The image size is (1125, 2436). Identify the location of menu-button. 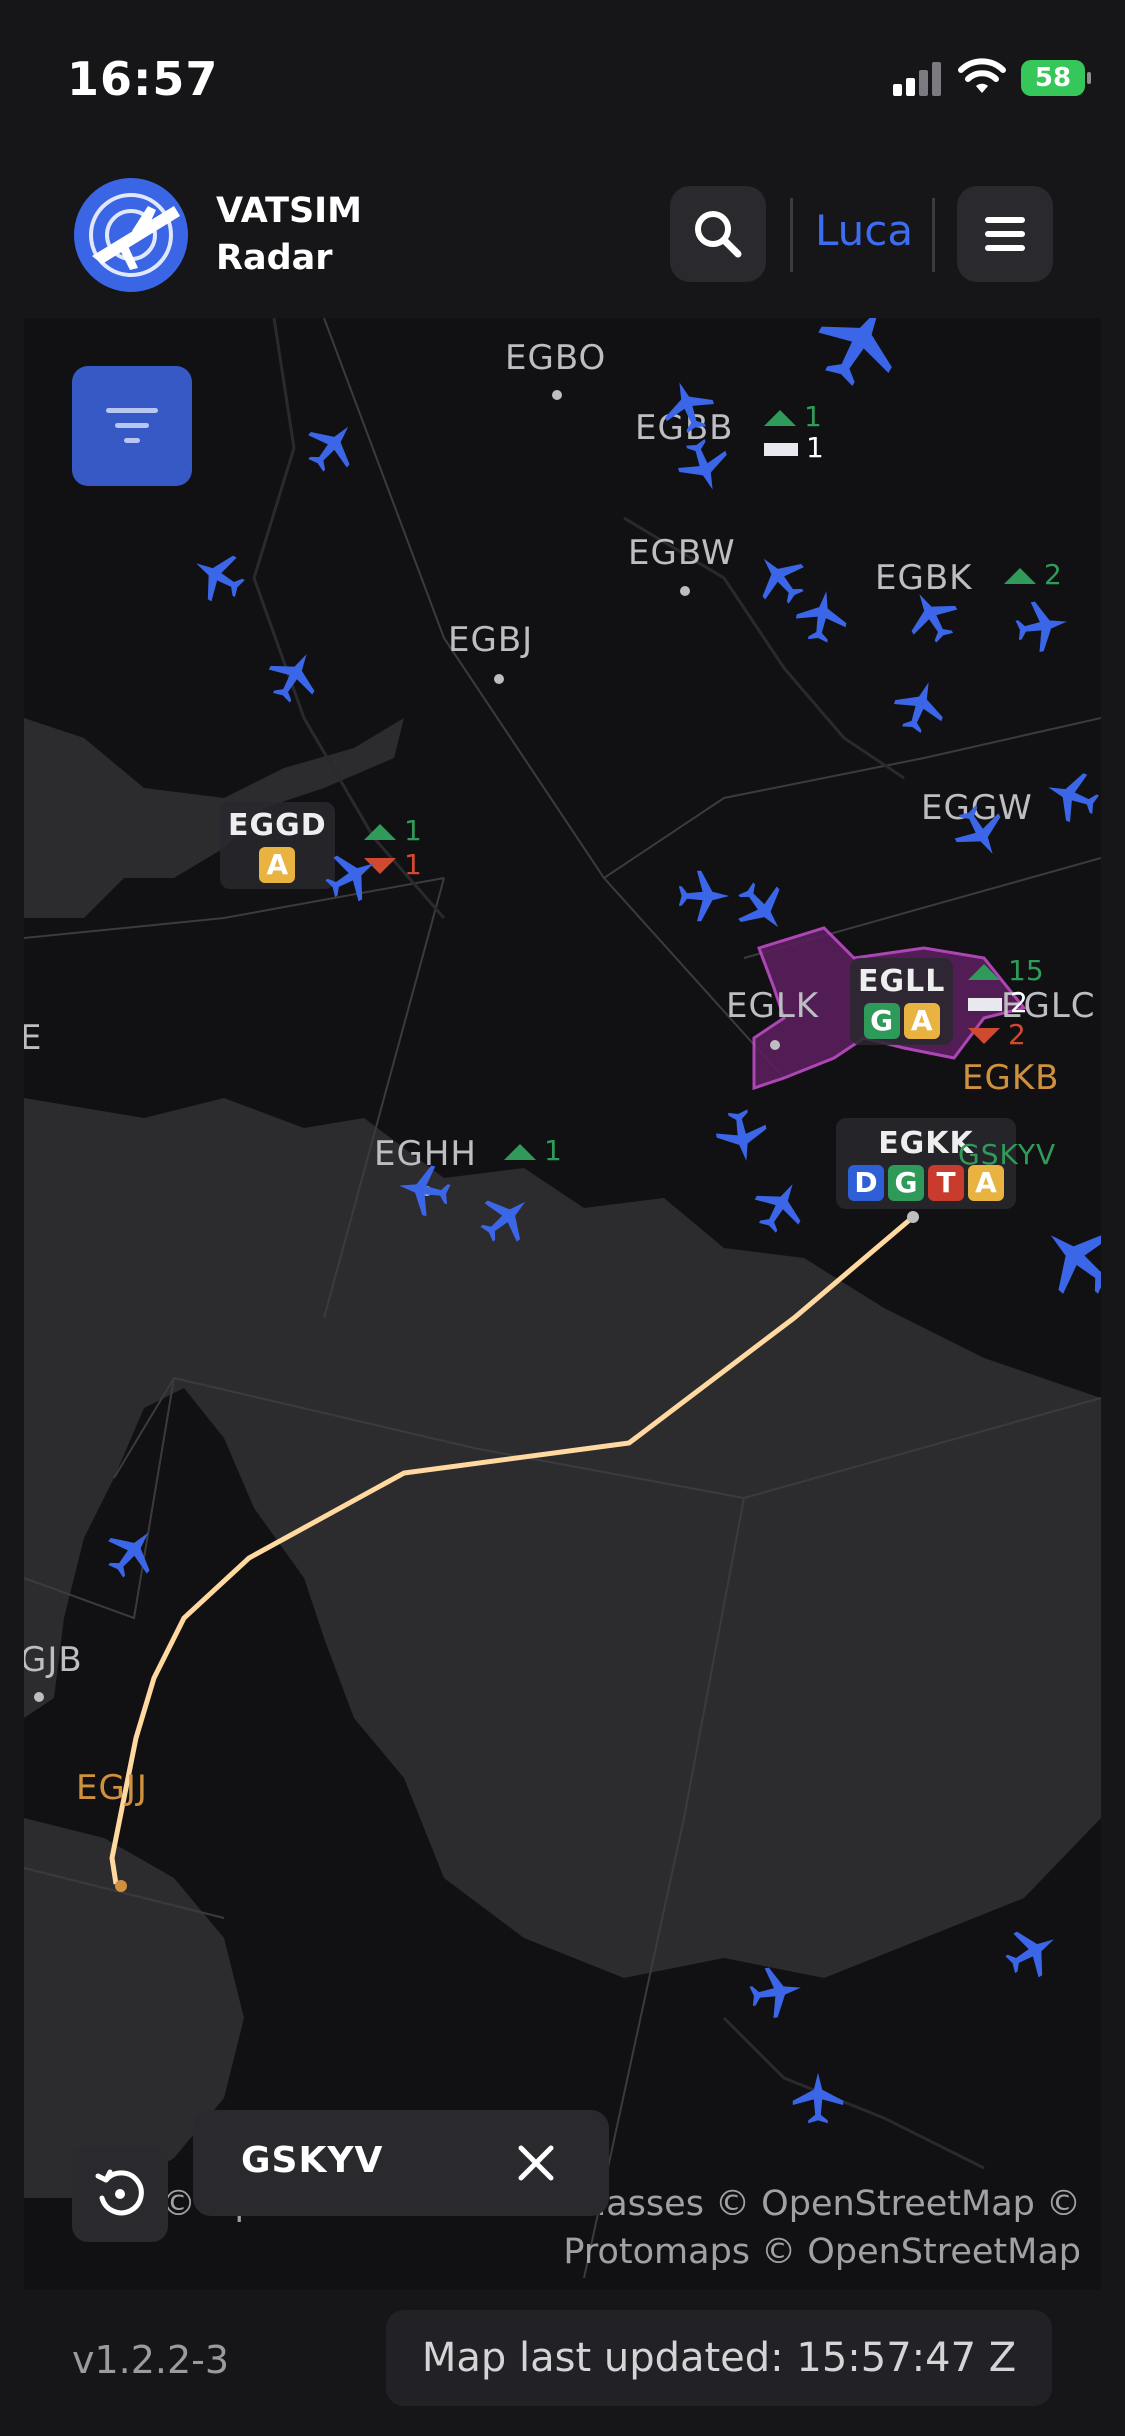
(1005, 234).